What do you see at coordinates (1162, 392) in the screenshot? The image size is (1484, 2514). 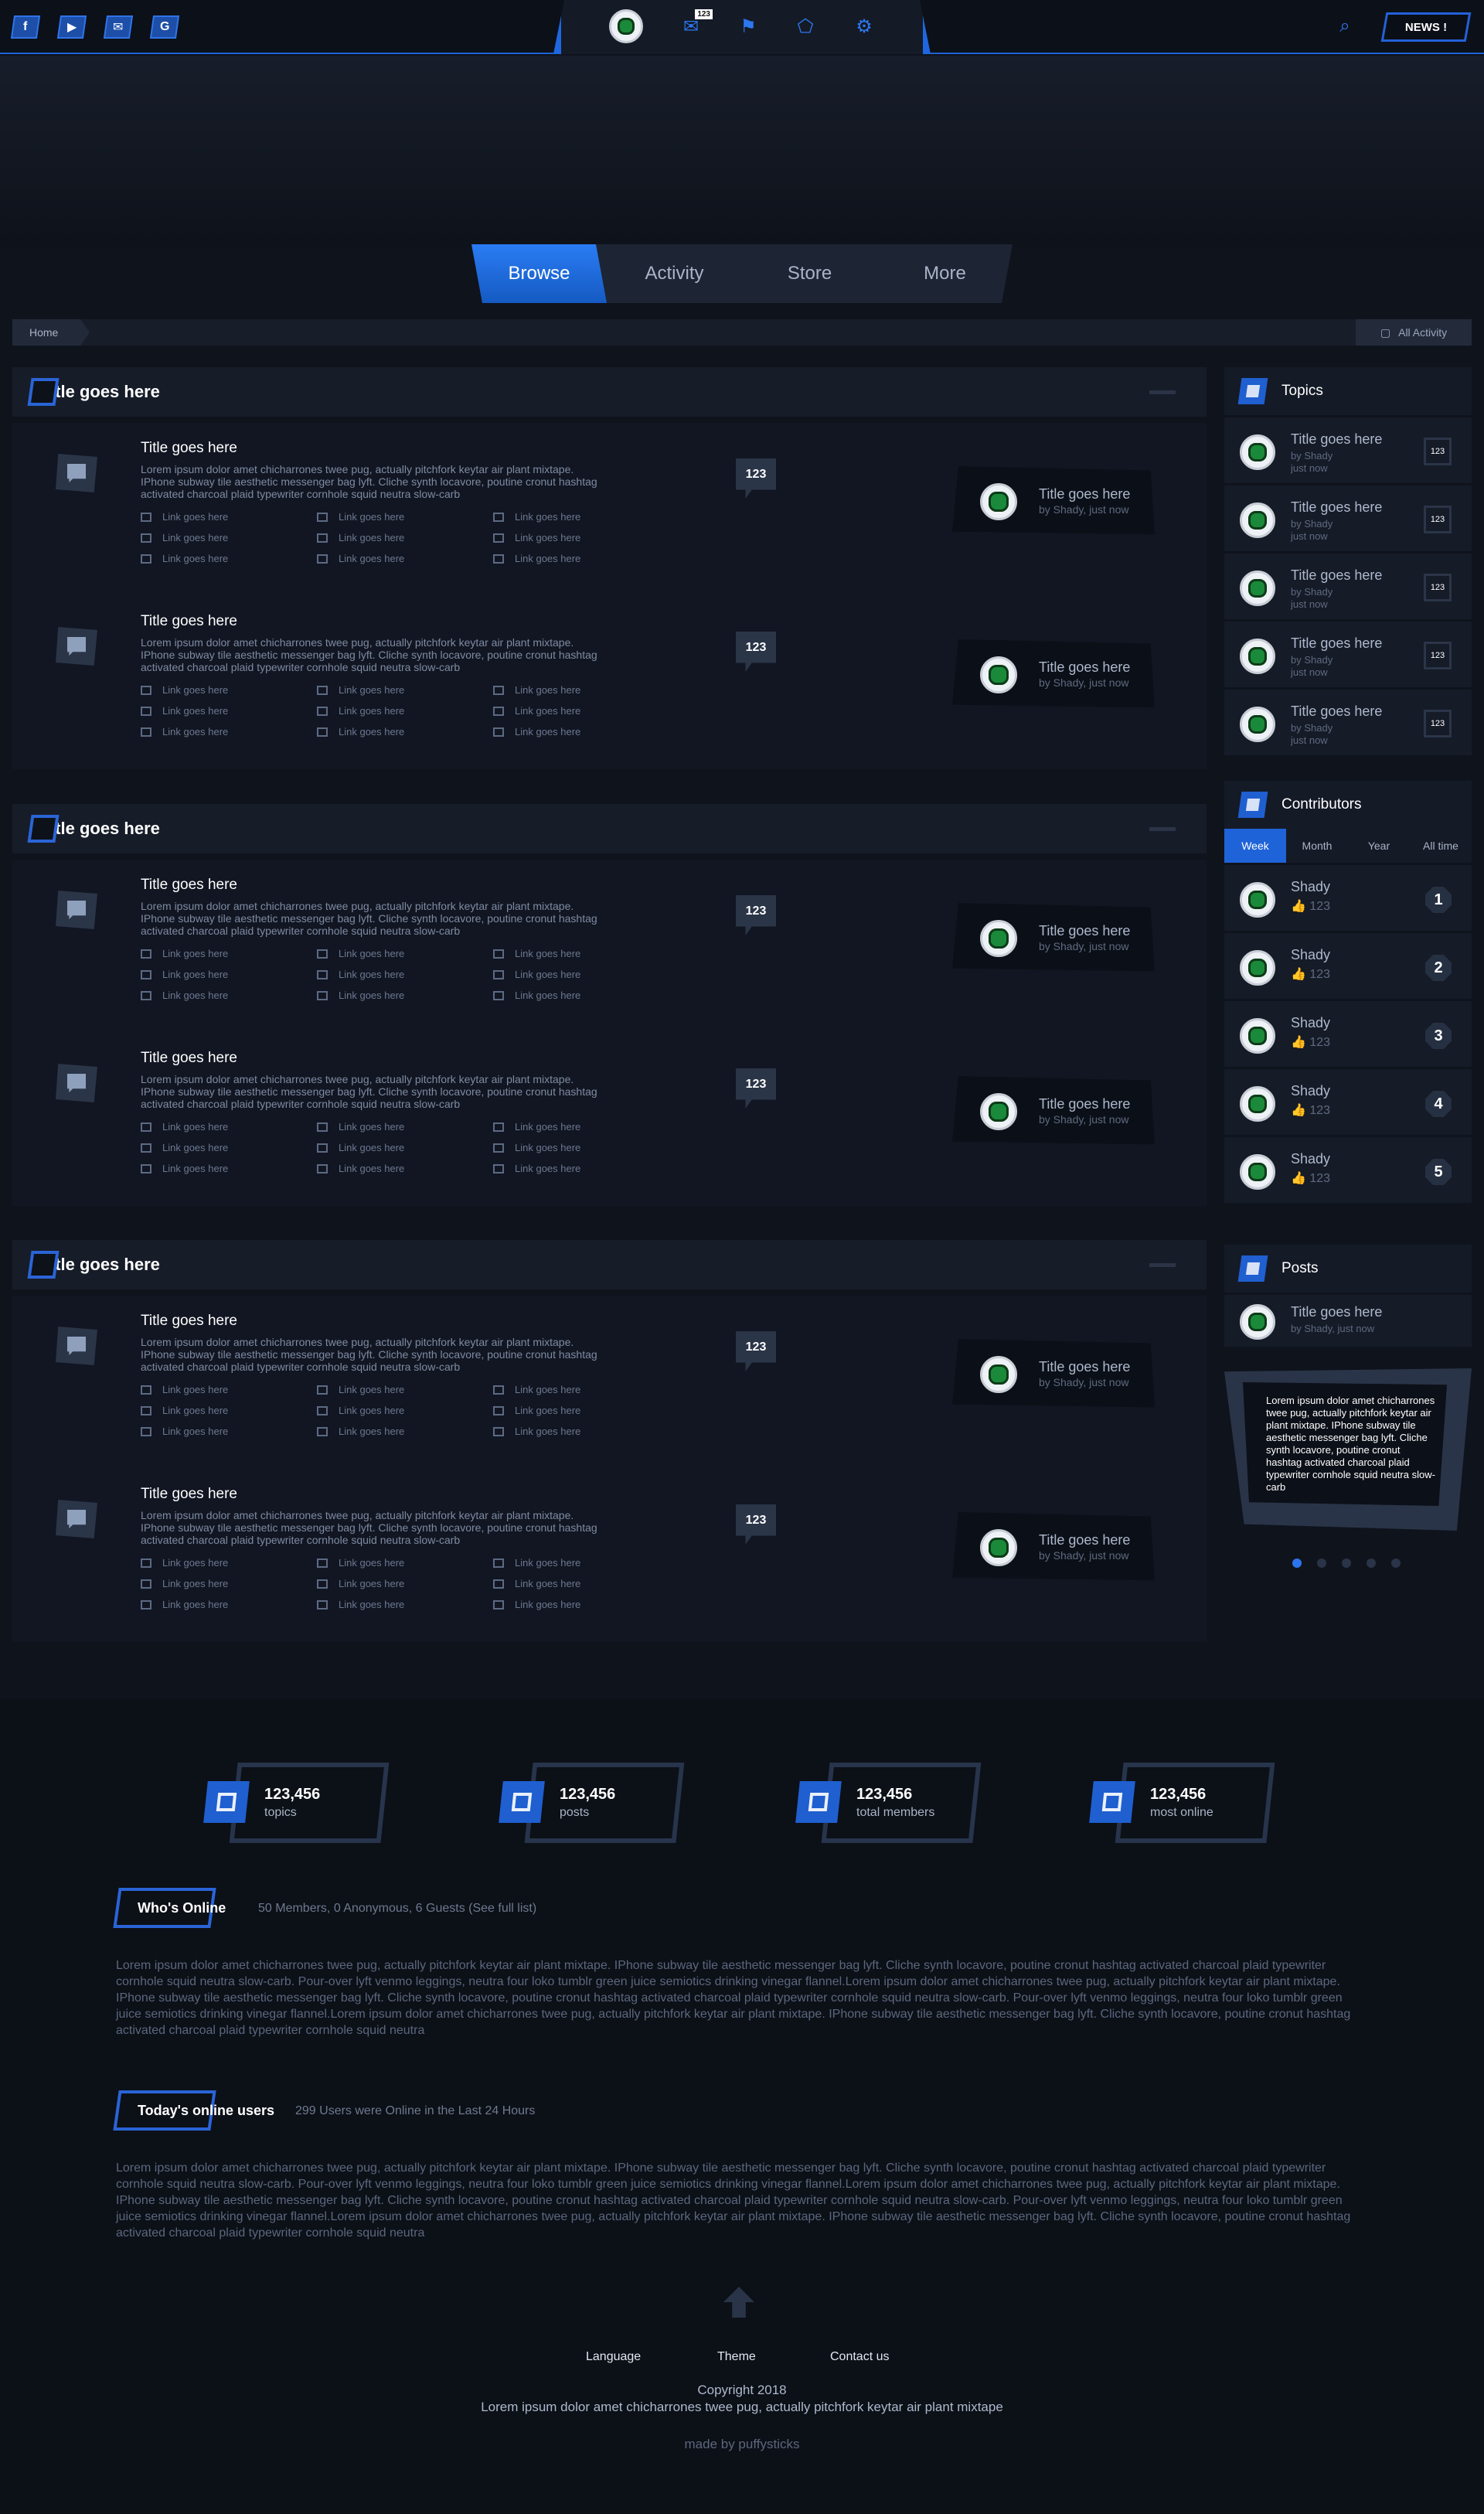 I see `collapse-icon` at bounding box center [1162, 392].